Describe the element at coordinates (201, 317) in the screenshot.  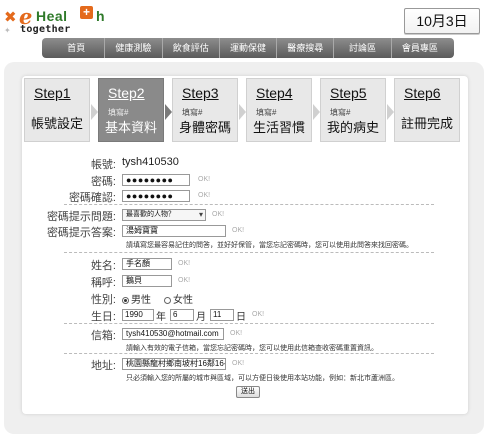
I see `birth-month-unit: 月` at that location.